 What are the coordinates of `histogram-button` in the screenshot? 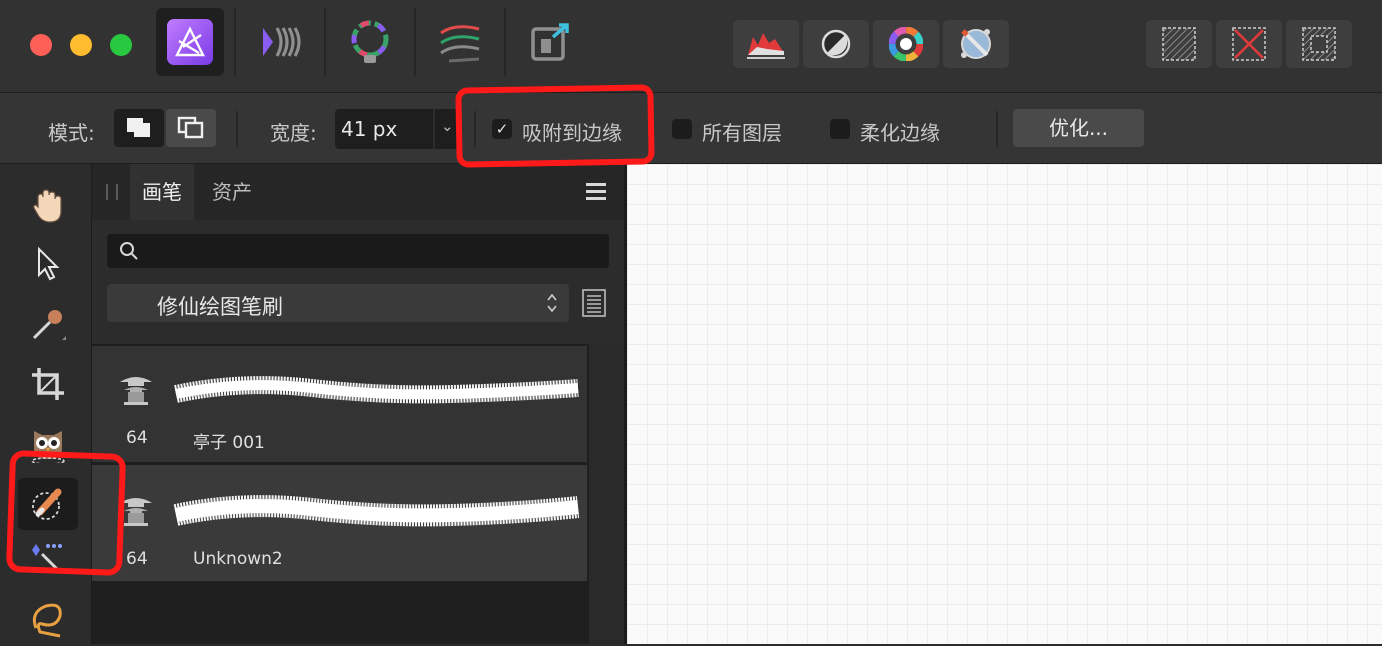 It's located at (766, 44).